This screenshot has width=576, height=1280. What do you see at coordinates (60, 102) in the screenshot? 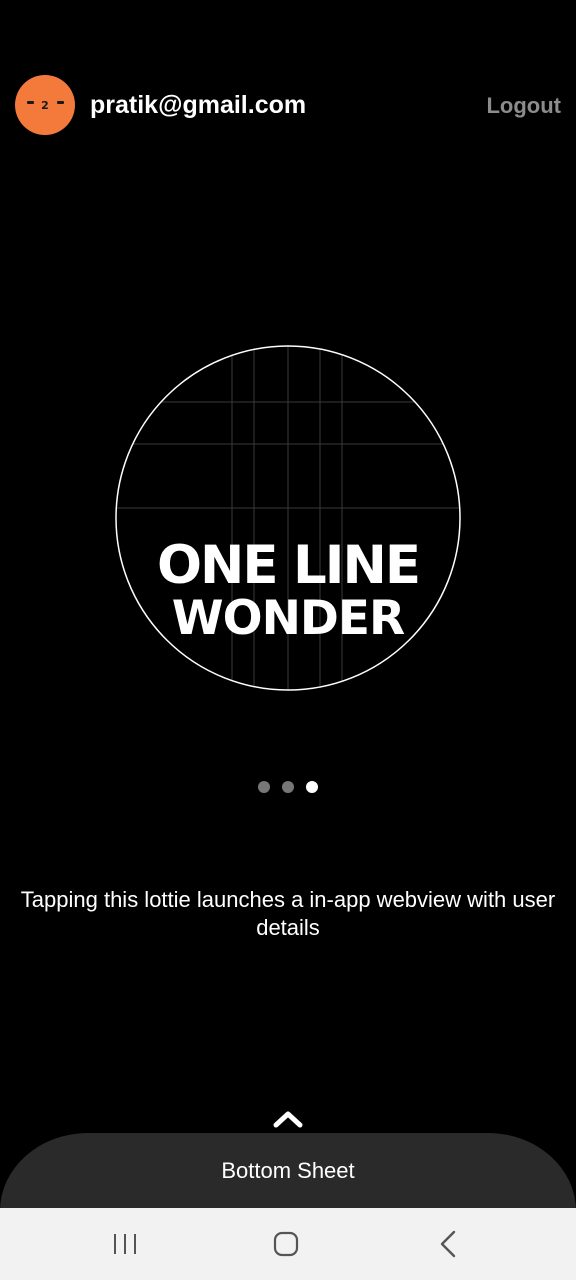
I see `avatar-right-eye` at bounding box center [60, 102].